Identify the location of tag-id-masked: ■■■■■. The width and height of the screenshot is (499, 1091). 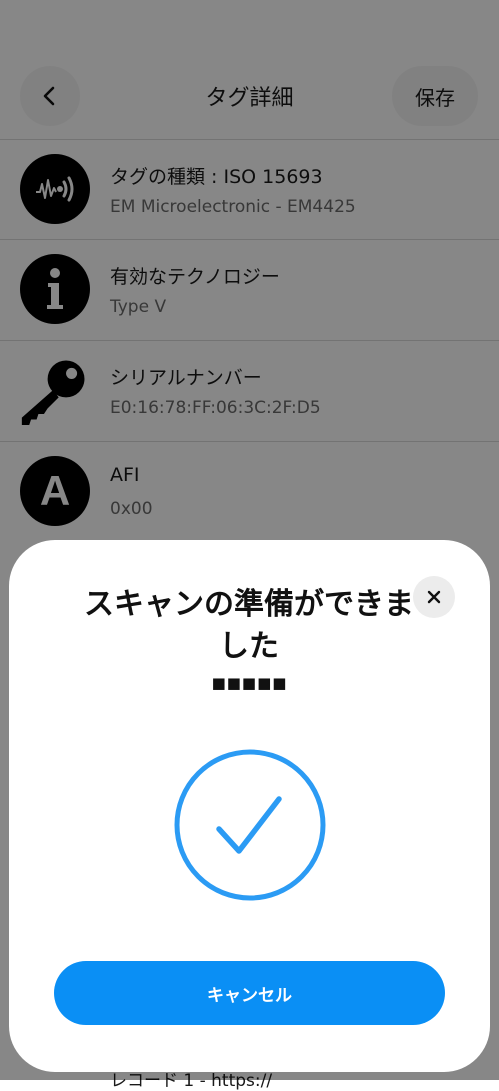
(249, 683).